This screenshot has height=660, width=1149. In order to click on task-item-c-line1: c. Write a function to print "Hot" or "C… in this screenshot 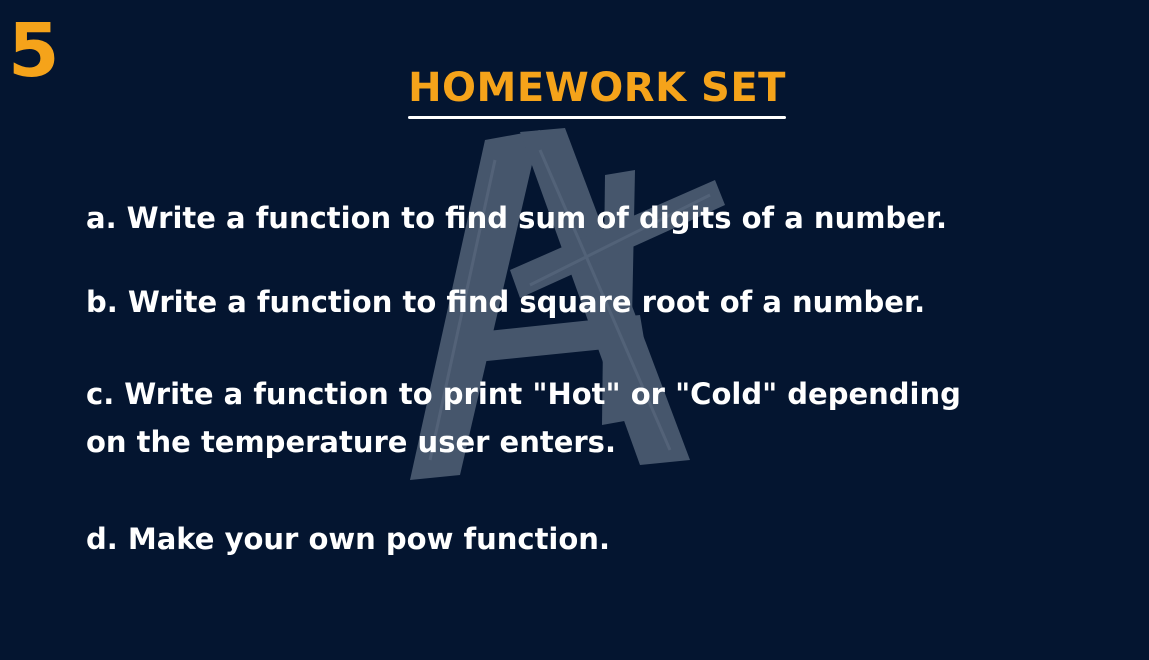, I will do `click(523, 394)`.